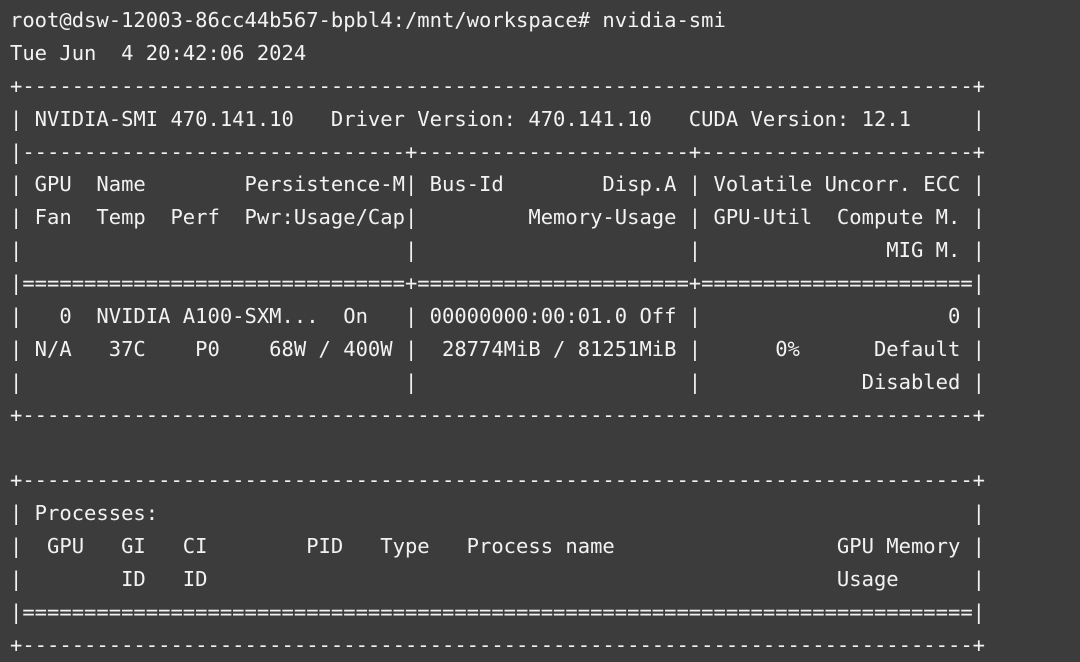 Image resolution: width=1080 pixels, height=662 pixels. What do you see at coordinates (498, 579) in the screenshot?
I see `processes-header-row-2: | ID ID Usage |` at bounding box center [498, 579].